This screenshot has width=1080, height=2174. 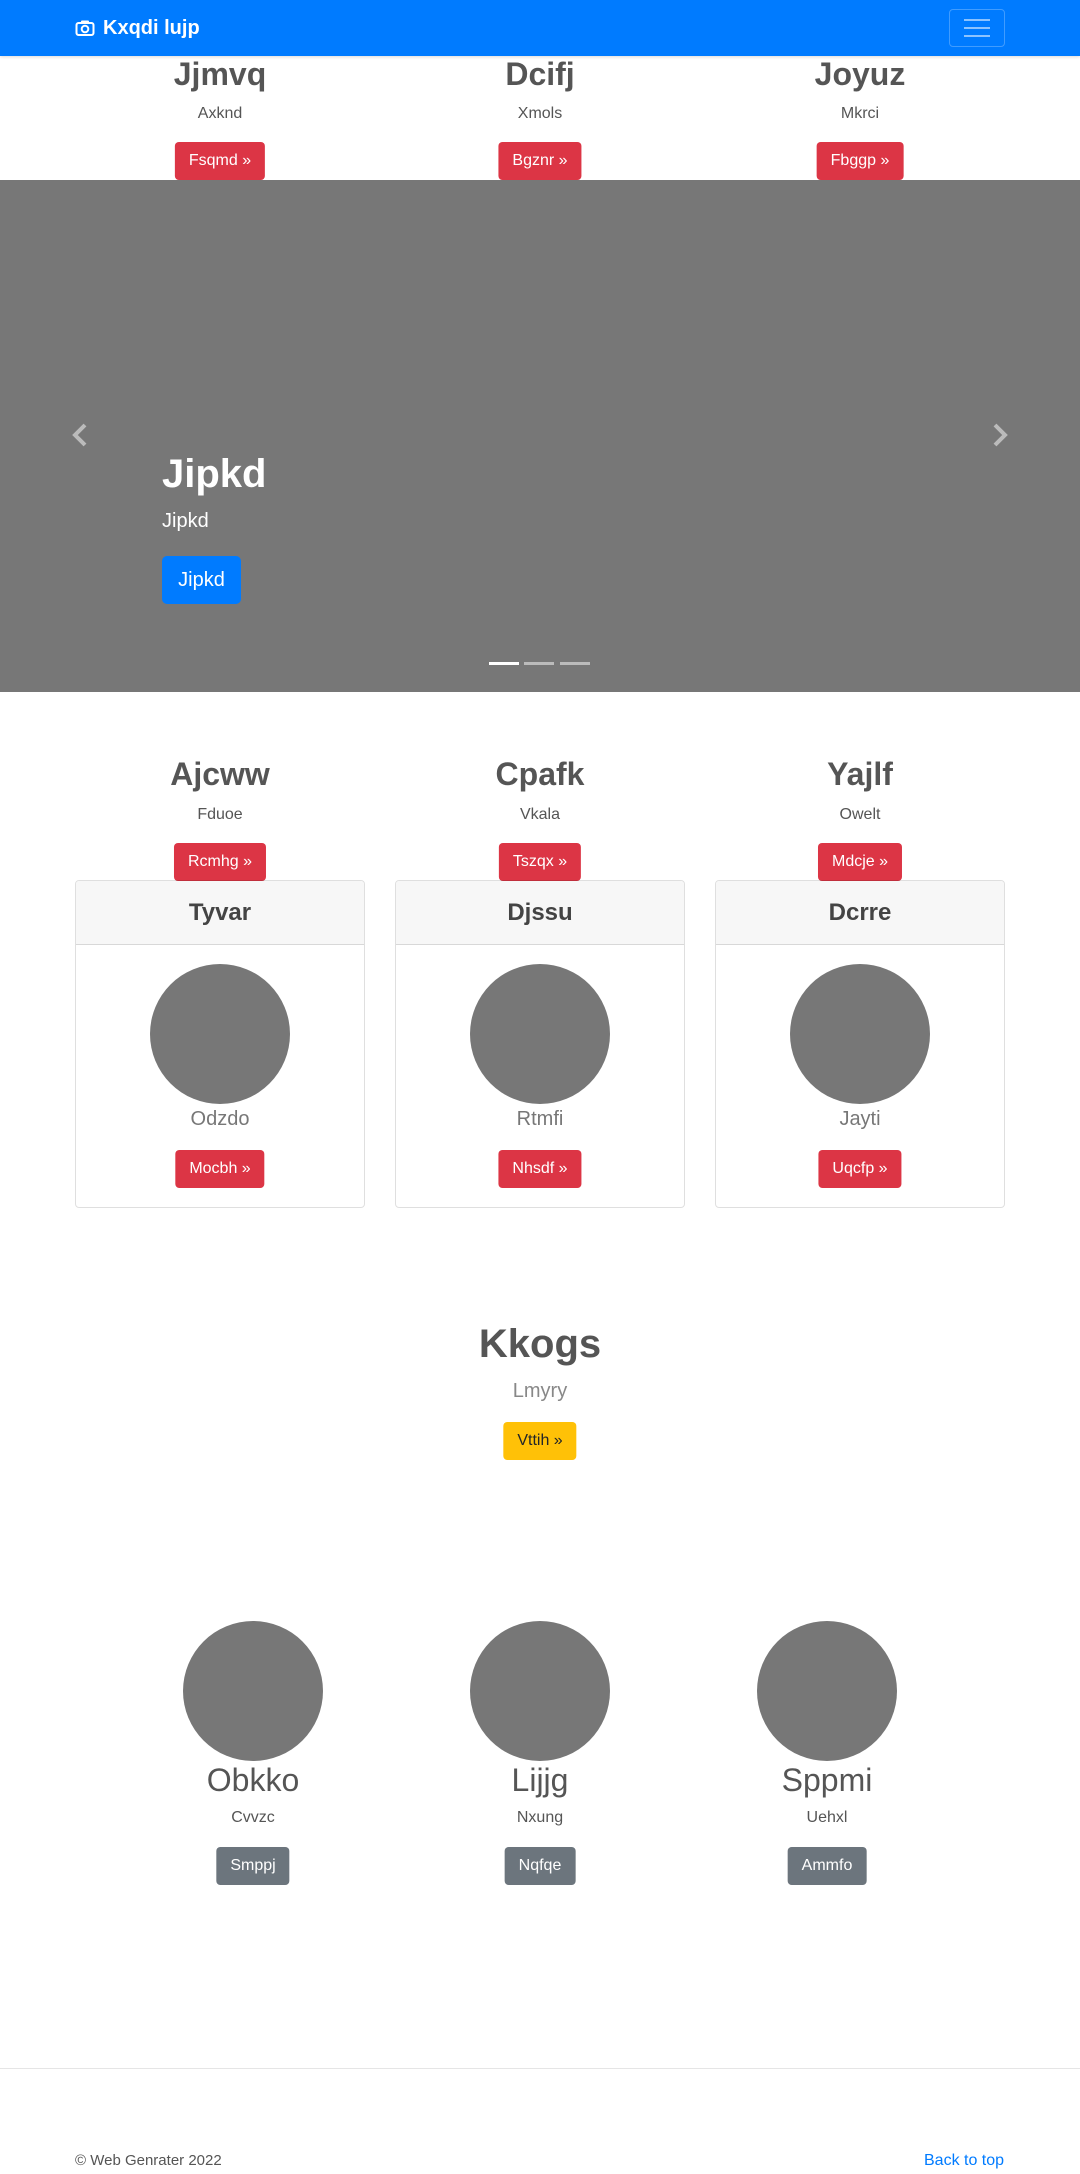 What do you see at coordinates (220, 1169) in the screenshot?
I see `card-button: Mocbh »` at bounding box center [220, 1169].